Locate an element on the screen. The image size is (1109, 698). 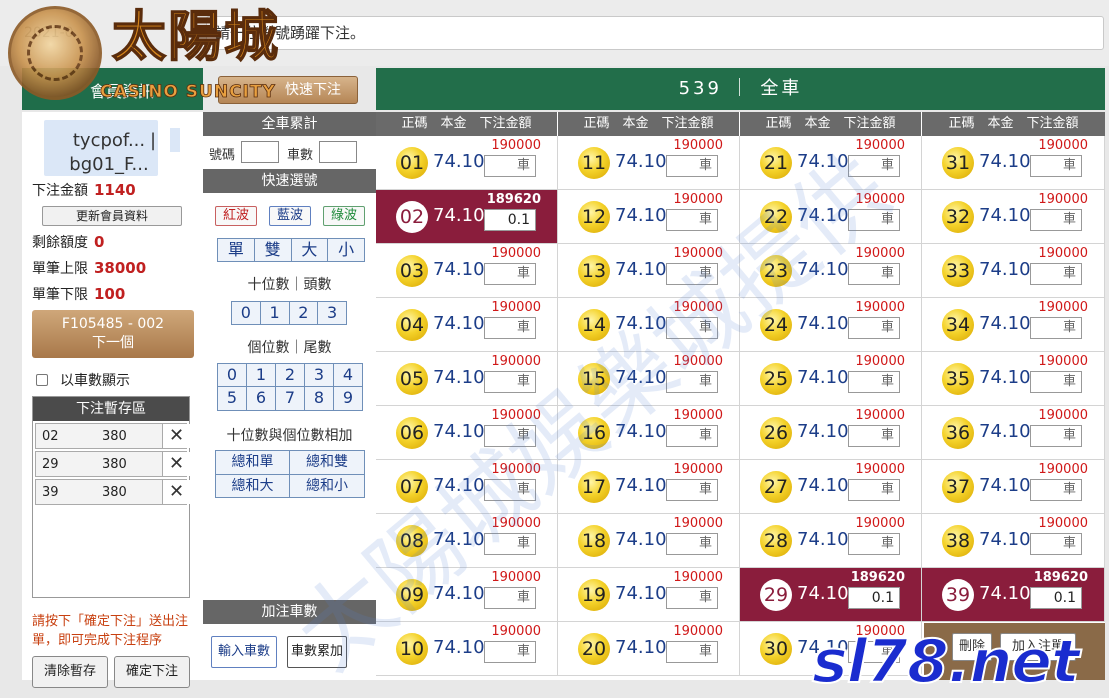
number-ball: 05 is located at coordinates (412, 379).